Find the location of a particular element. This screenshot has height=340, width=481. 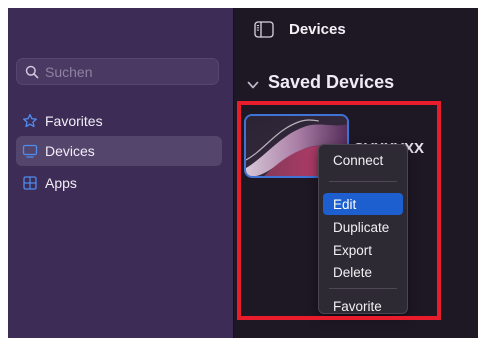

section-title: Saved Devices is located at coordinates (331, 82).